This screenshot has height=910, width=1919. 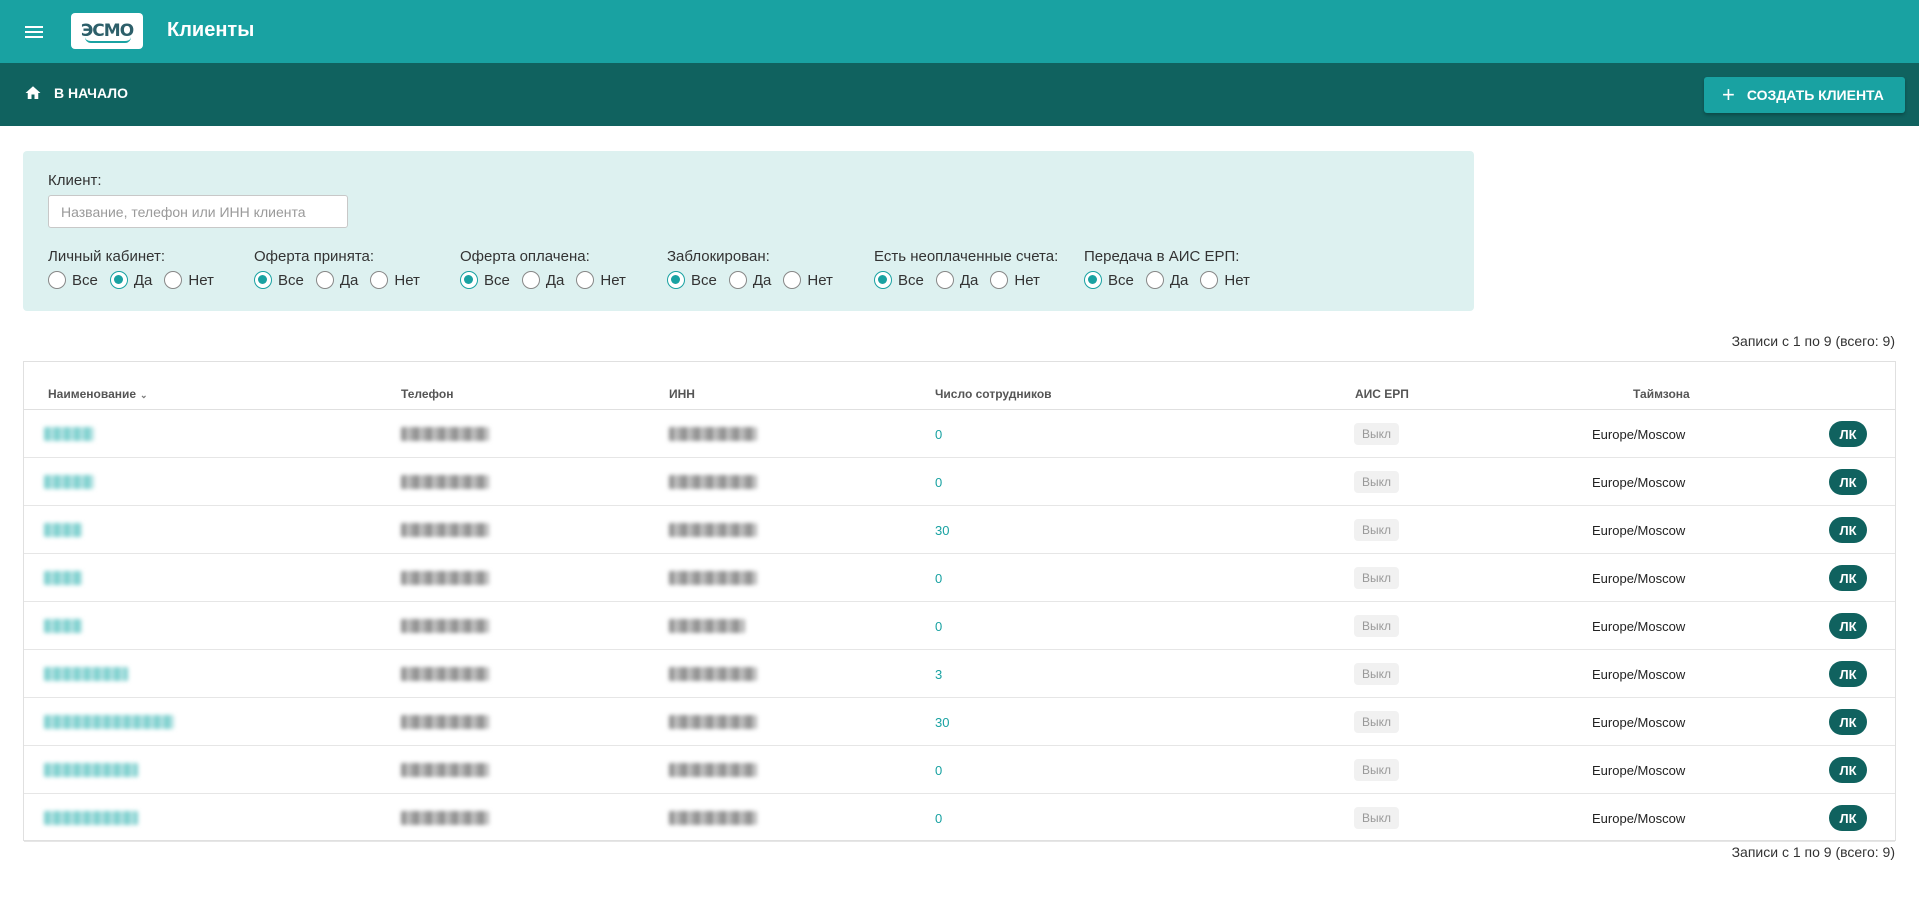 What do you see at coordinates (107, 31) in the screenshot?
I see `logo: ЭСМО` at bounding box center [107, 31].